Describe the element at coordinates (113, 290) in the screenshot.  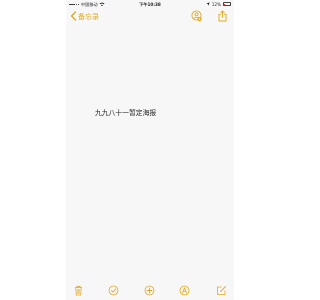
I see `checklist-icon` at that location.